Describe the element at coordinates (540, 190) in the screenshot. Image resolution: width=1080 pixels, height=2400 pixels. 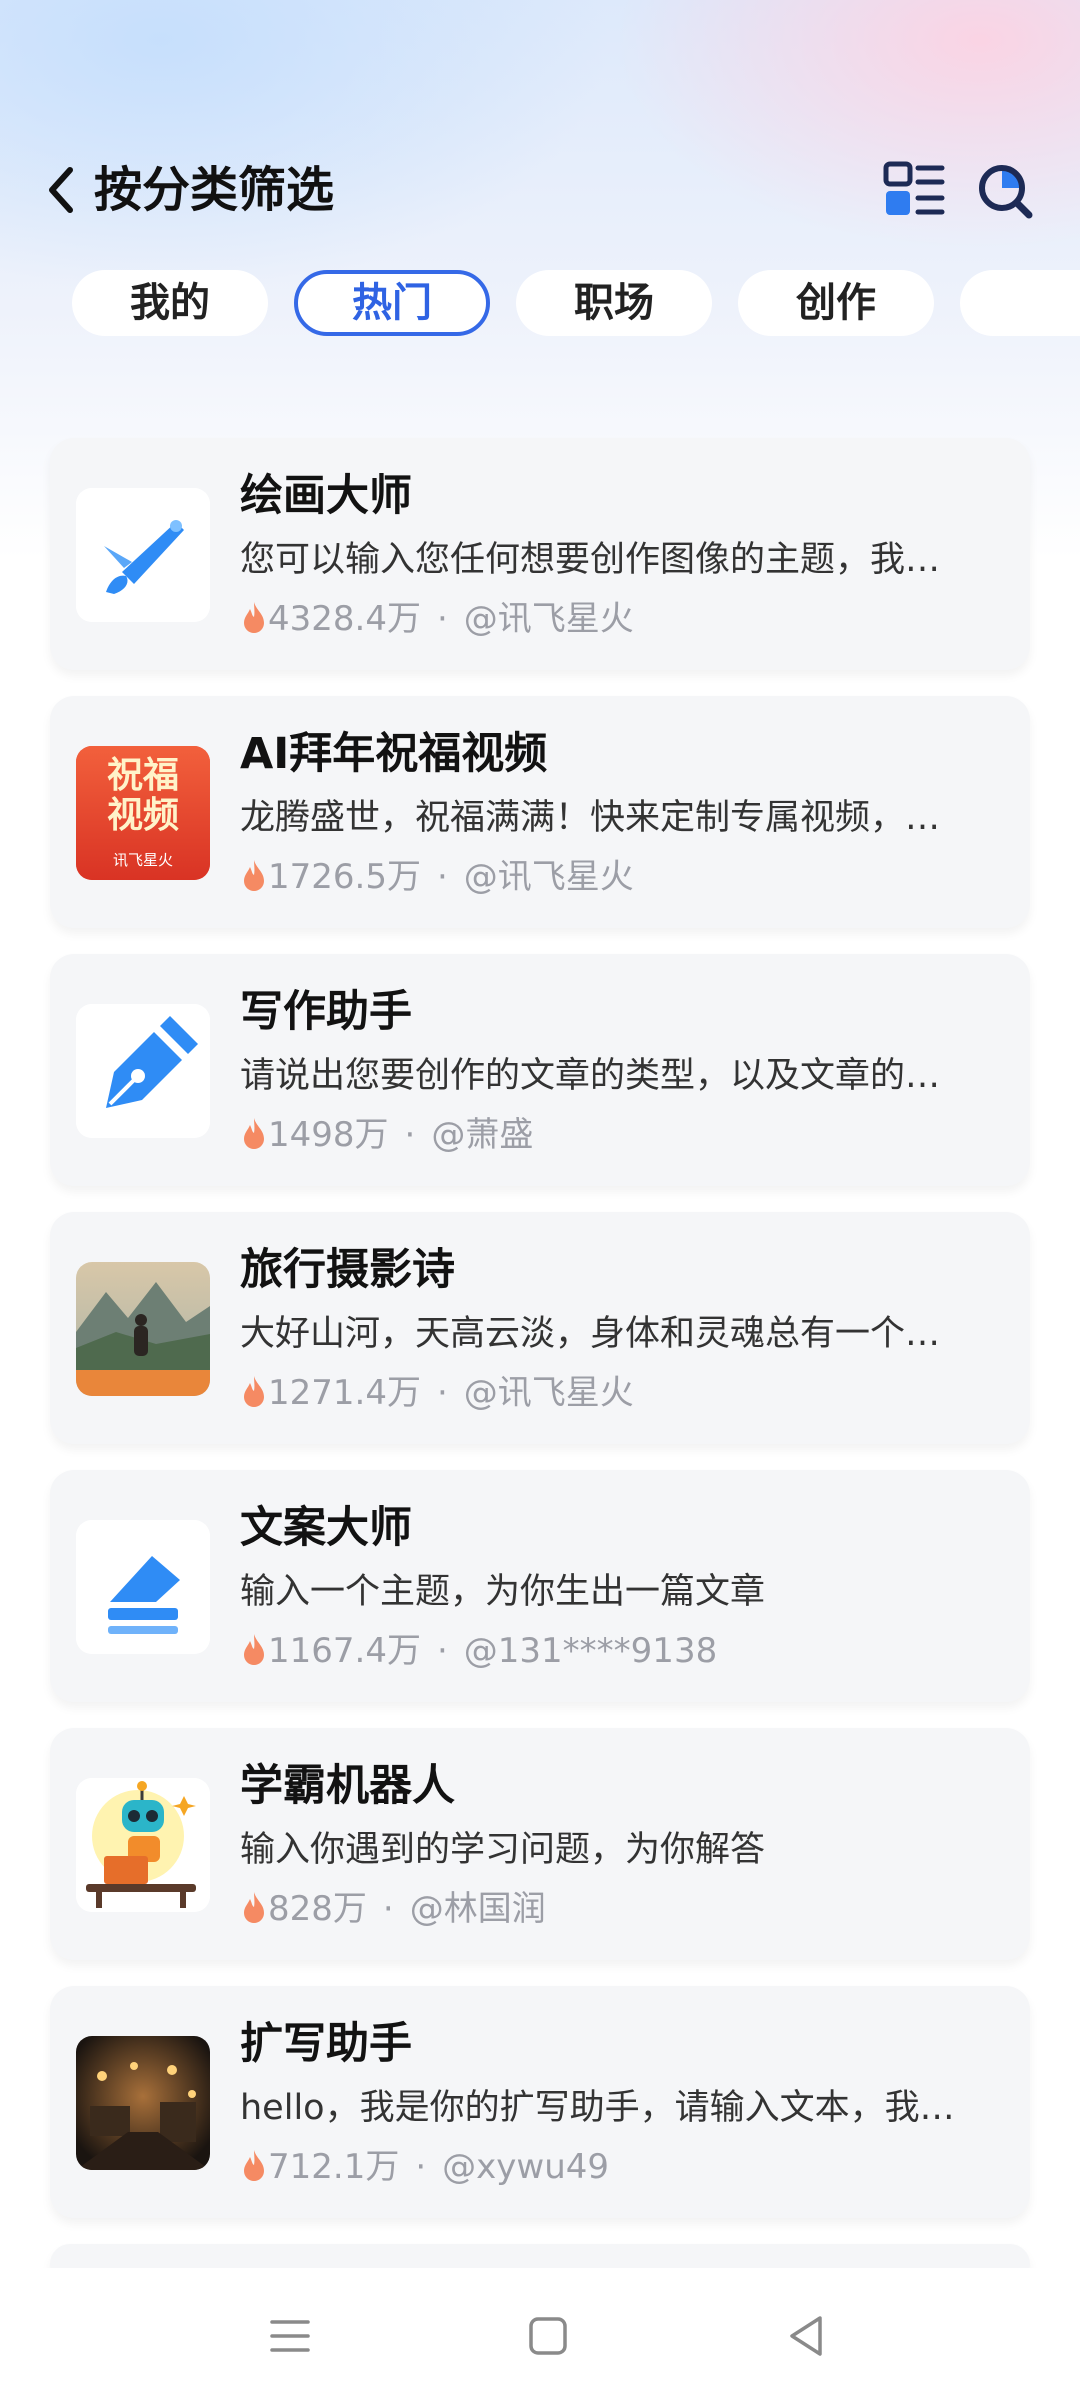
I see `top-header: 按分类筛选` at that location.